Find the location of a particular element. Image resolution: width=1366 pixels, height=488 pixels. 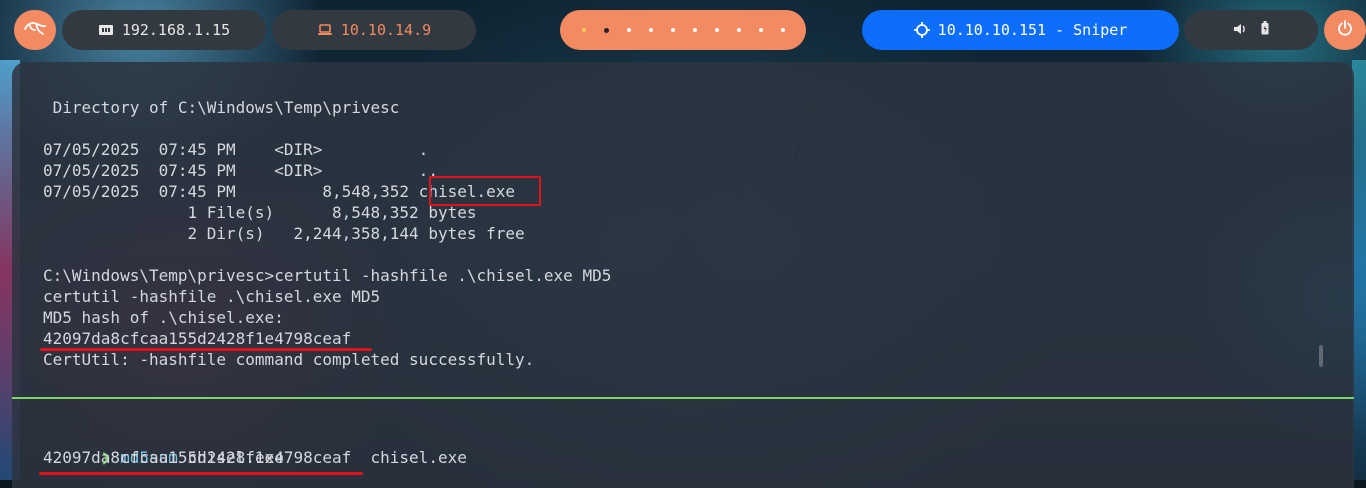

underline-remote-hash is located at coordinates (206, 349).